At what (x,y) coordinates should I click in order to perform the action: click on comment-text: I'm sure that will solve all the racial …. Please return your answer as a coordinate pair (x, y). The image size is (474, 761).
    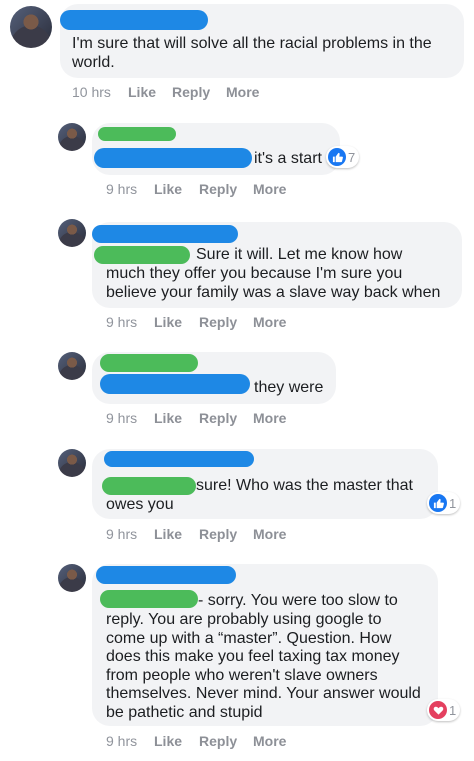
    Looking at the image, I should click on (252, 53).